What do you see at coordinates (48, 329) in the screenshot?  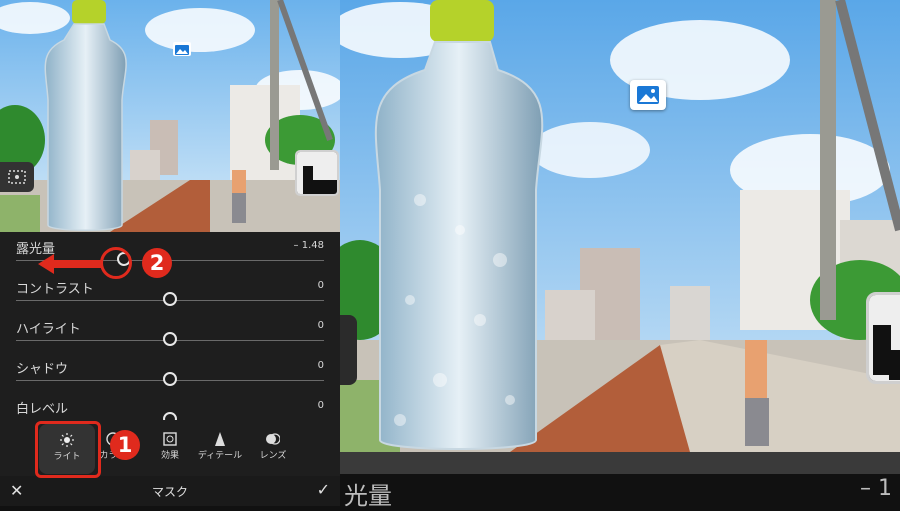 I see `slider-label: ハイライト` at bounding box center [48, 329].